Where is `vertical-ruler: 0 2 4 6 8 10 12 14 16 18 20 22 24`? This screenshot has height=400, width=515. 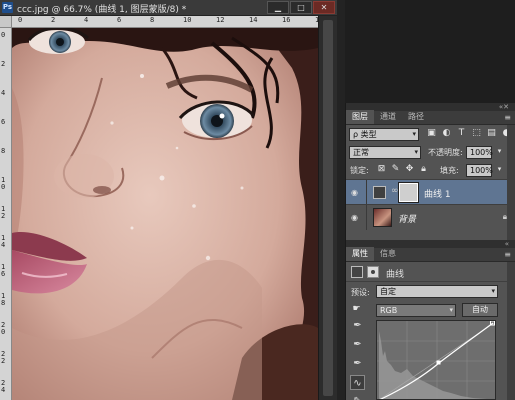 vertical-ruler: 0 2 4 6 8 10 12 14 16 18 20 22 24 is located at coordinates (6, 214).